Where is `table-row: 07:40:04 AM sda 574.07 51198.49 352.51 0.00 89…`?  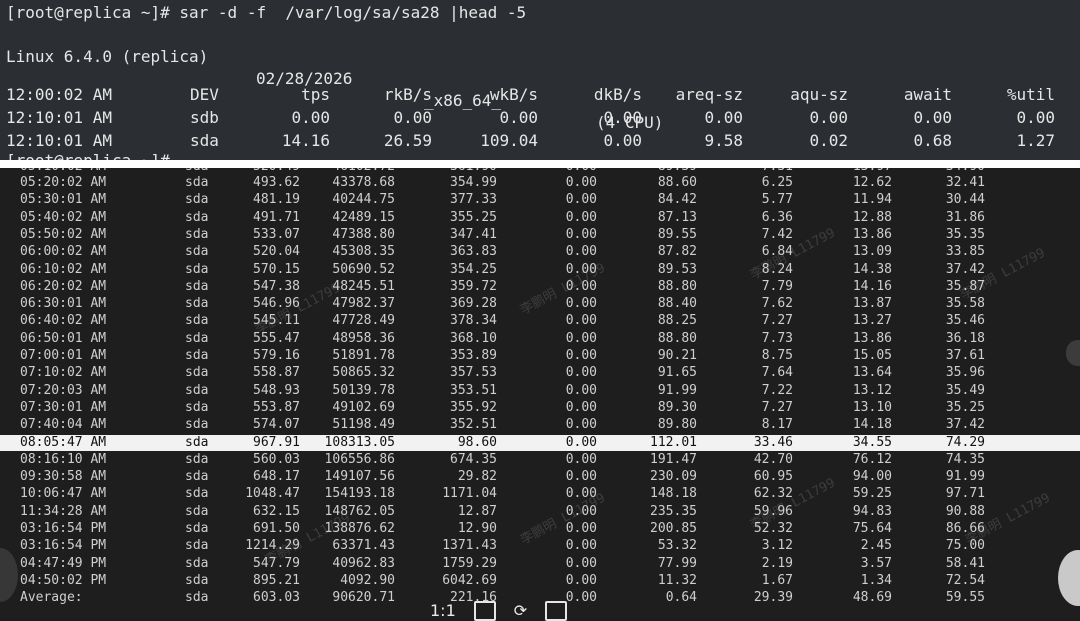
table-row: 07:40:04 AM sda 574.07 51198.49 352.51 0.00 89… is located at coordinates (540, 425).